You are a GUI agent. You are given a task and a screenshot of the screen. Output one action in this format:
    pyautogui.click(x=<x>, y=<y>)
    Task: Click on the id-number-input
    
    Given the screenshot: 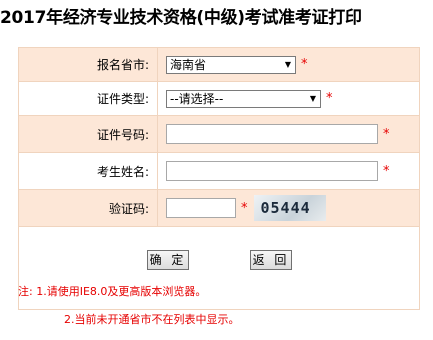 What is the action you would take?
    pyautogui.click(x=272, y=134)
    